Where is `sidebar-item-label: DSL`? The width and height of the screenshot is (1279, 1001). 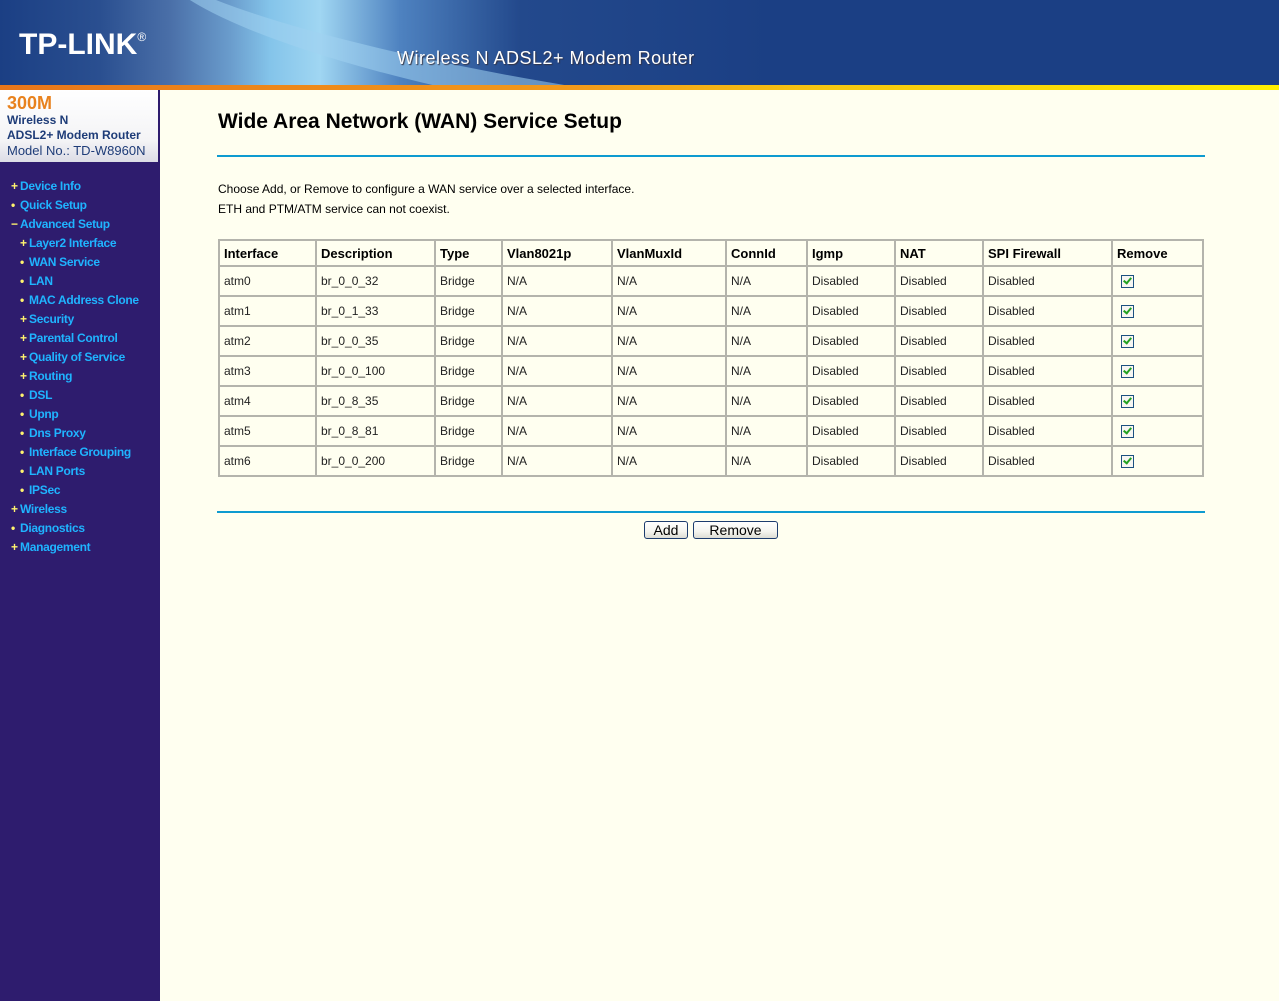 sidebar-item-label: DSL is located at coordinates (41, 395).